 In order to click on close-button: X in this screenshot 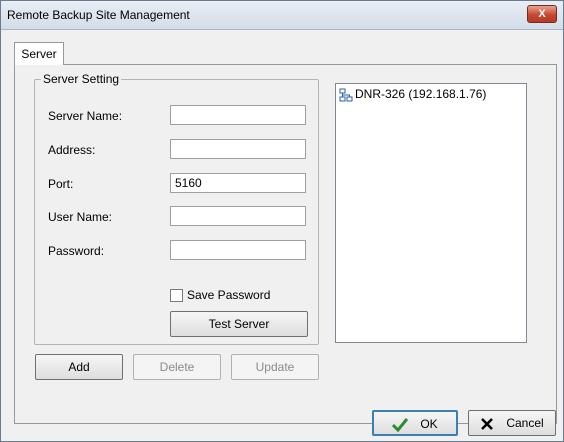, I will do `click(542, 14)`.